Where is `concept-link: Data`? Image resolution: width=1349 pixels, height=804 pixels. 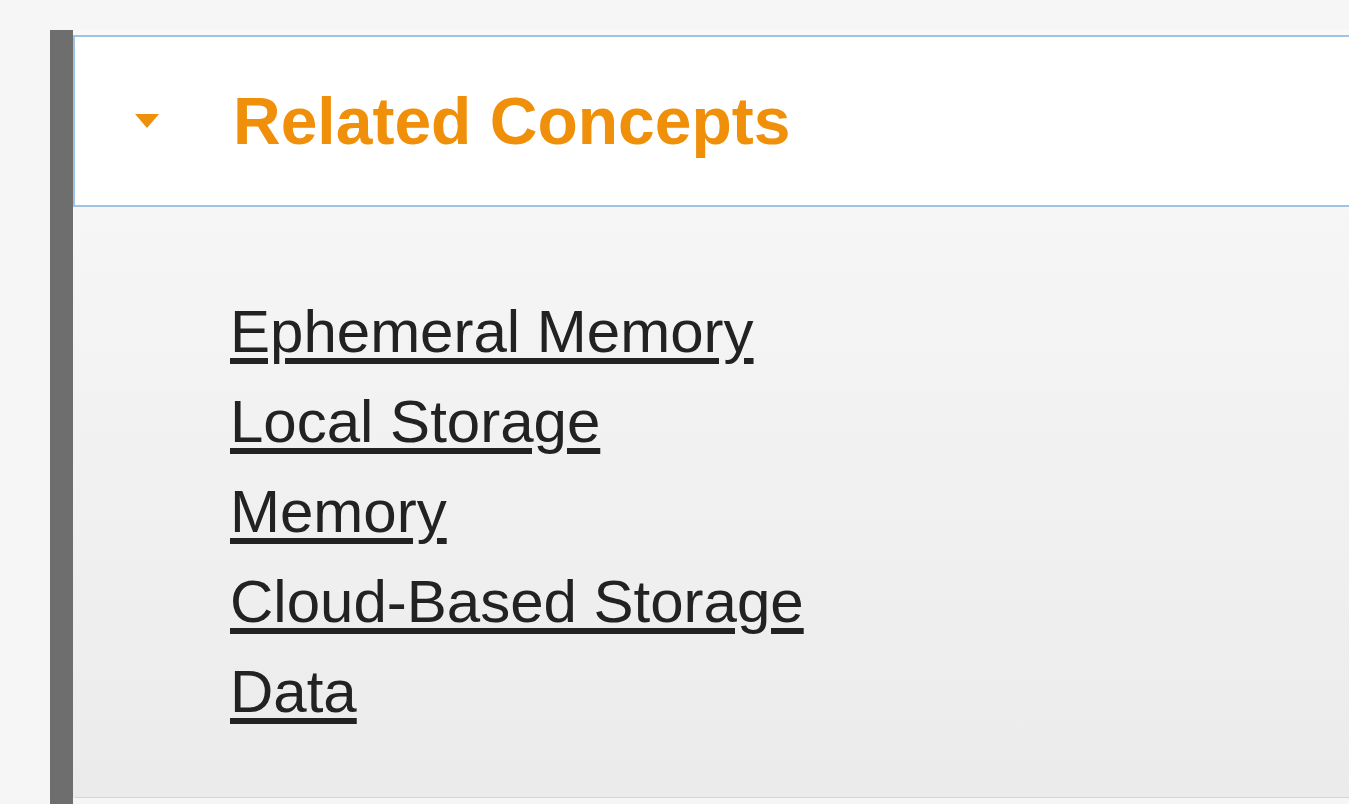 concept-link: Data is located at coordinates (293, 692).